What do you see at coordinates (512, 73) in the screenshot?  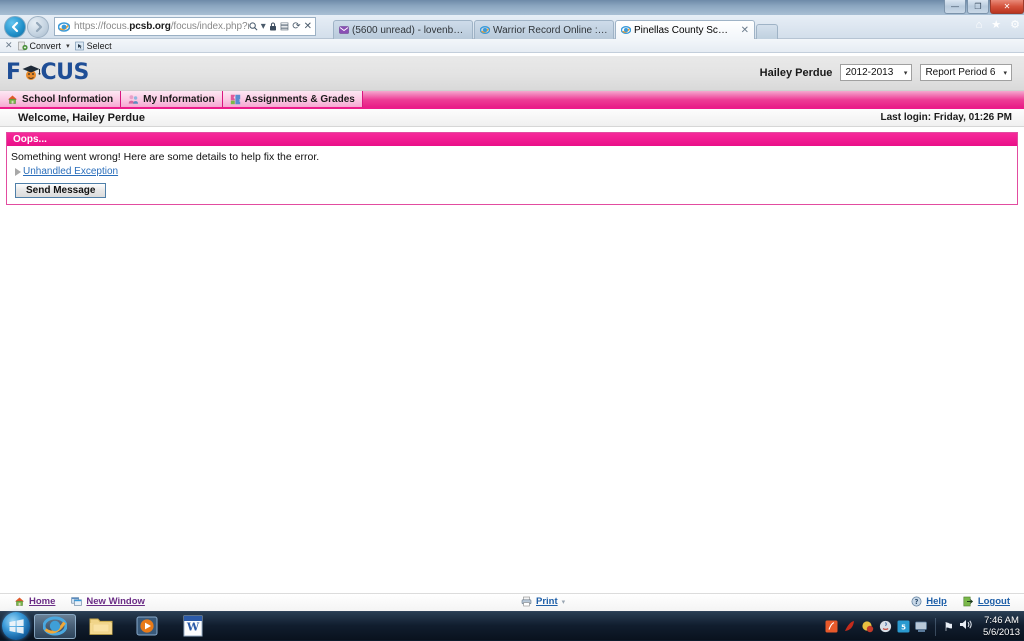 I see `focus-header: F CUS Hai` at bounding box center [512, 73].